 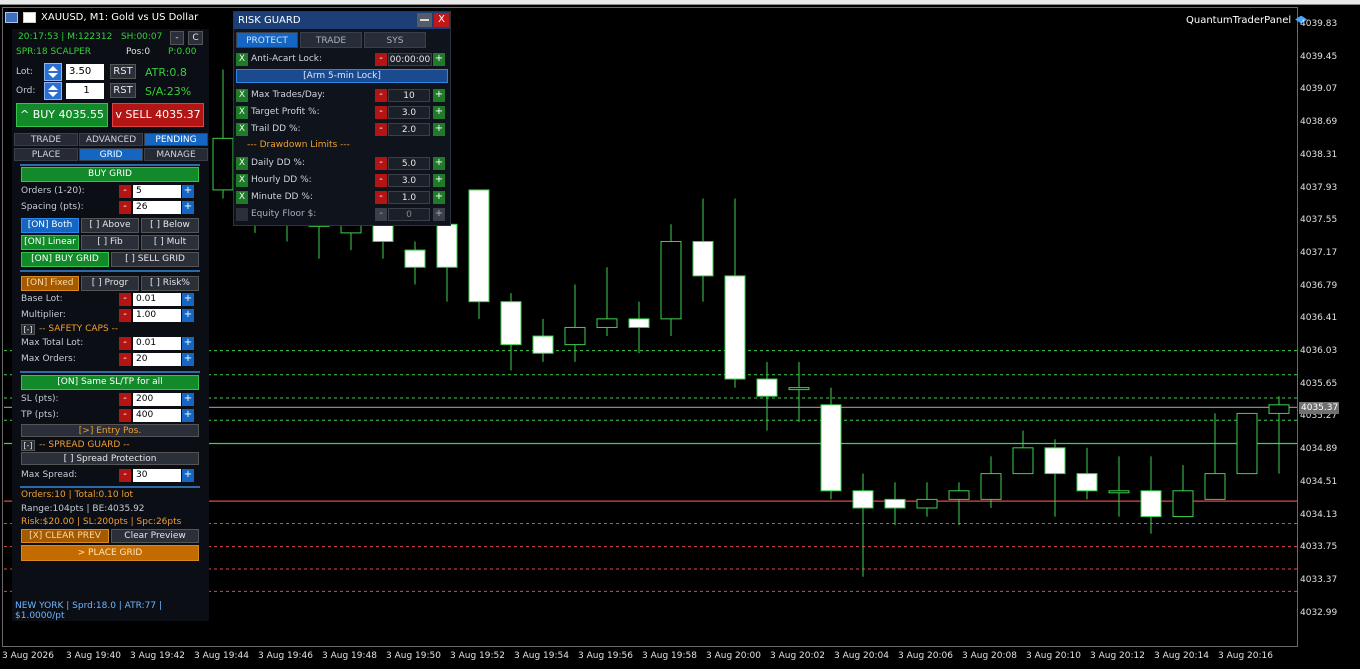 I want to click on anti-lock-checkbox: X, so click(x=242, y=59).